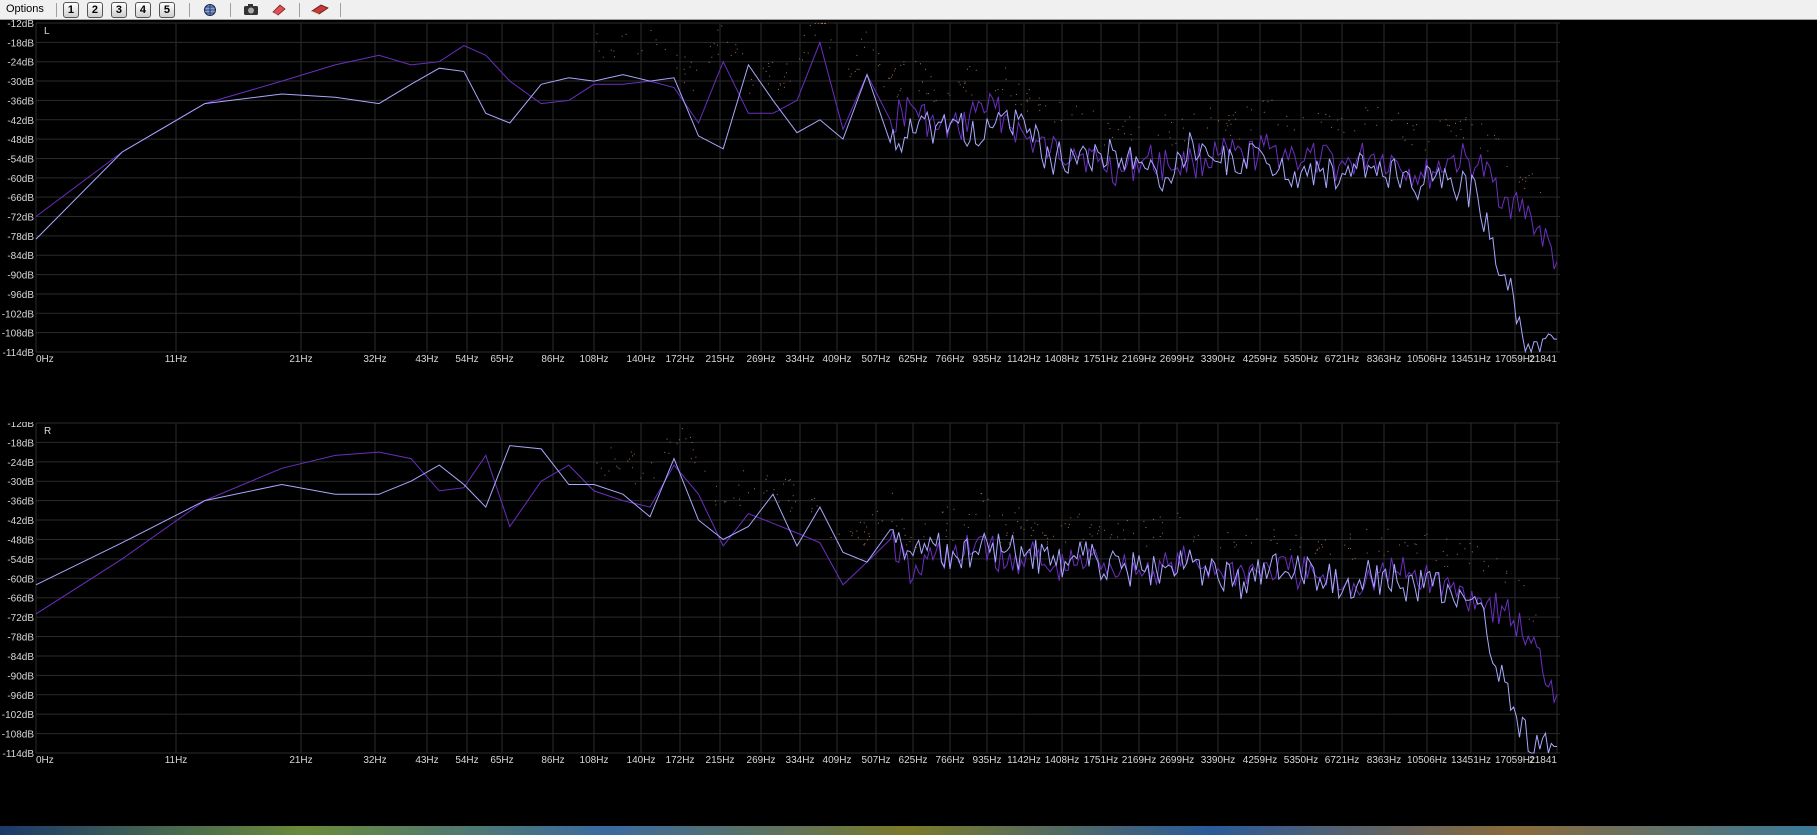  Describe the element at coordinates (20, 638) in the screenshot. I see `y-tick-label: -78dB` at that location.